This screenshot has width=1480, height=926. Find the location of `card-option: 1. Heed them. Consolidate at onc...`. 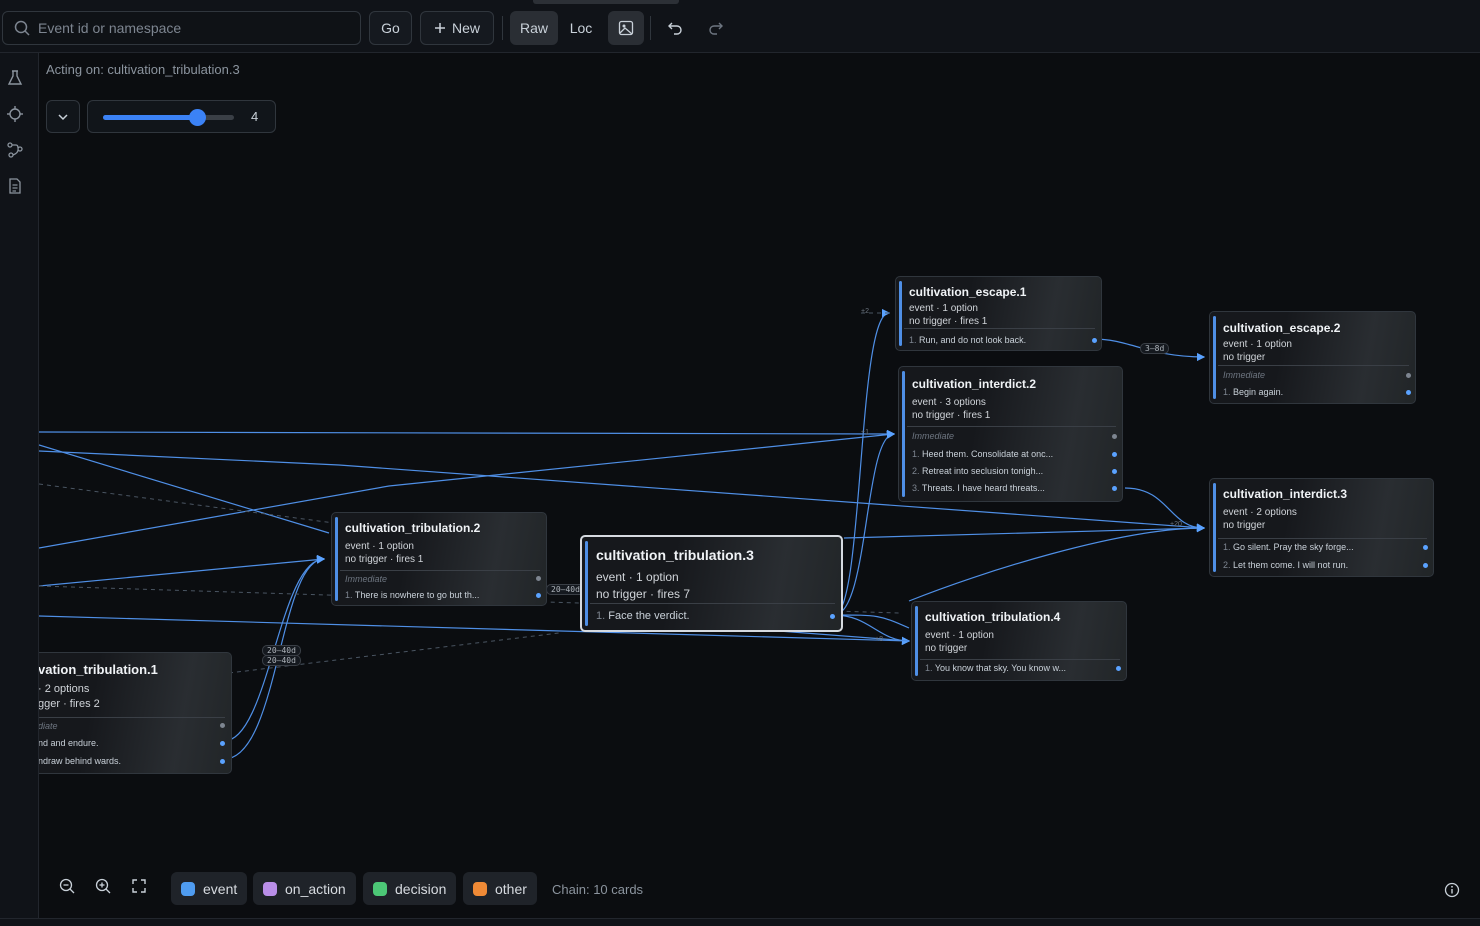

card-option: 1. Heed them. Consolidate at onc... is located at coordinates (982, 454).